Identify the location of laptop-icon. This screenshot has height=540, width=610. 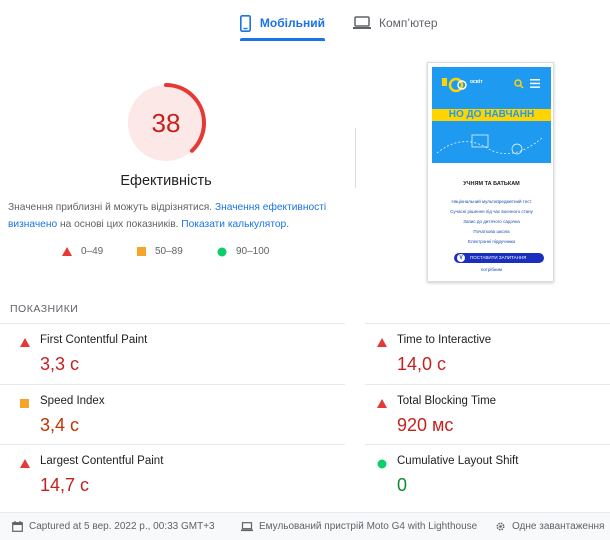
(247, 526).